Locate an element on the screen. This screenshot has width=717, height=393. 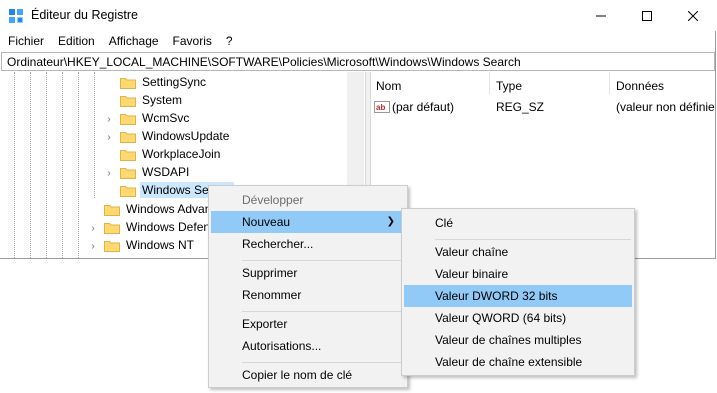
minimize-button is located at coordinates (601, 15).